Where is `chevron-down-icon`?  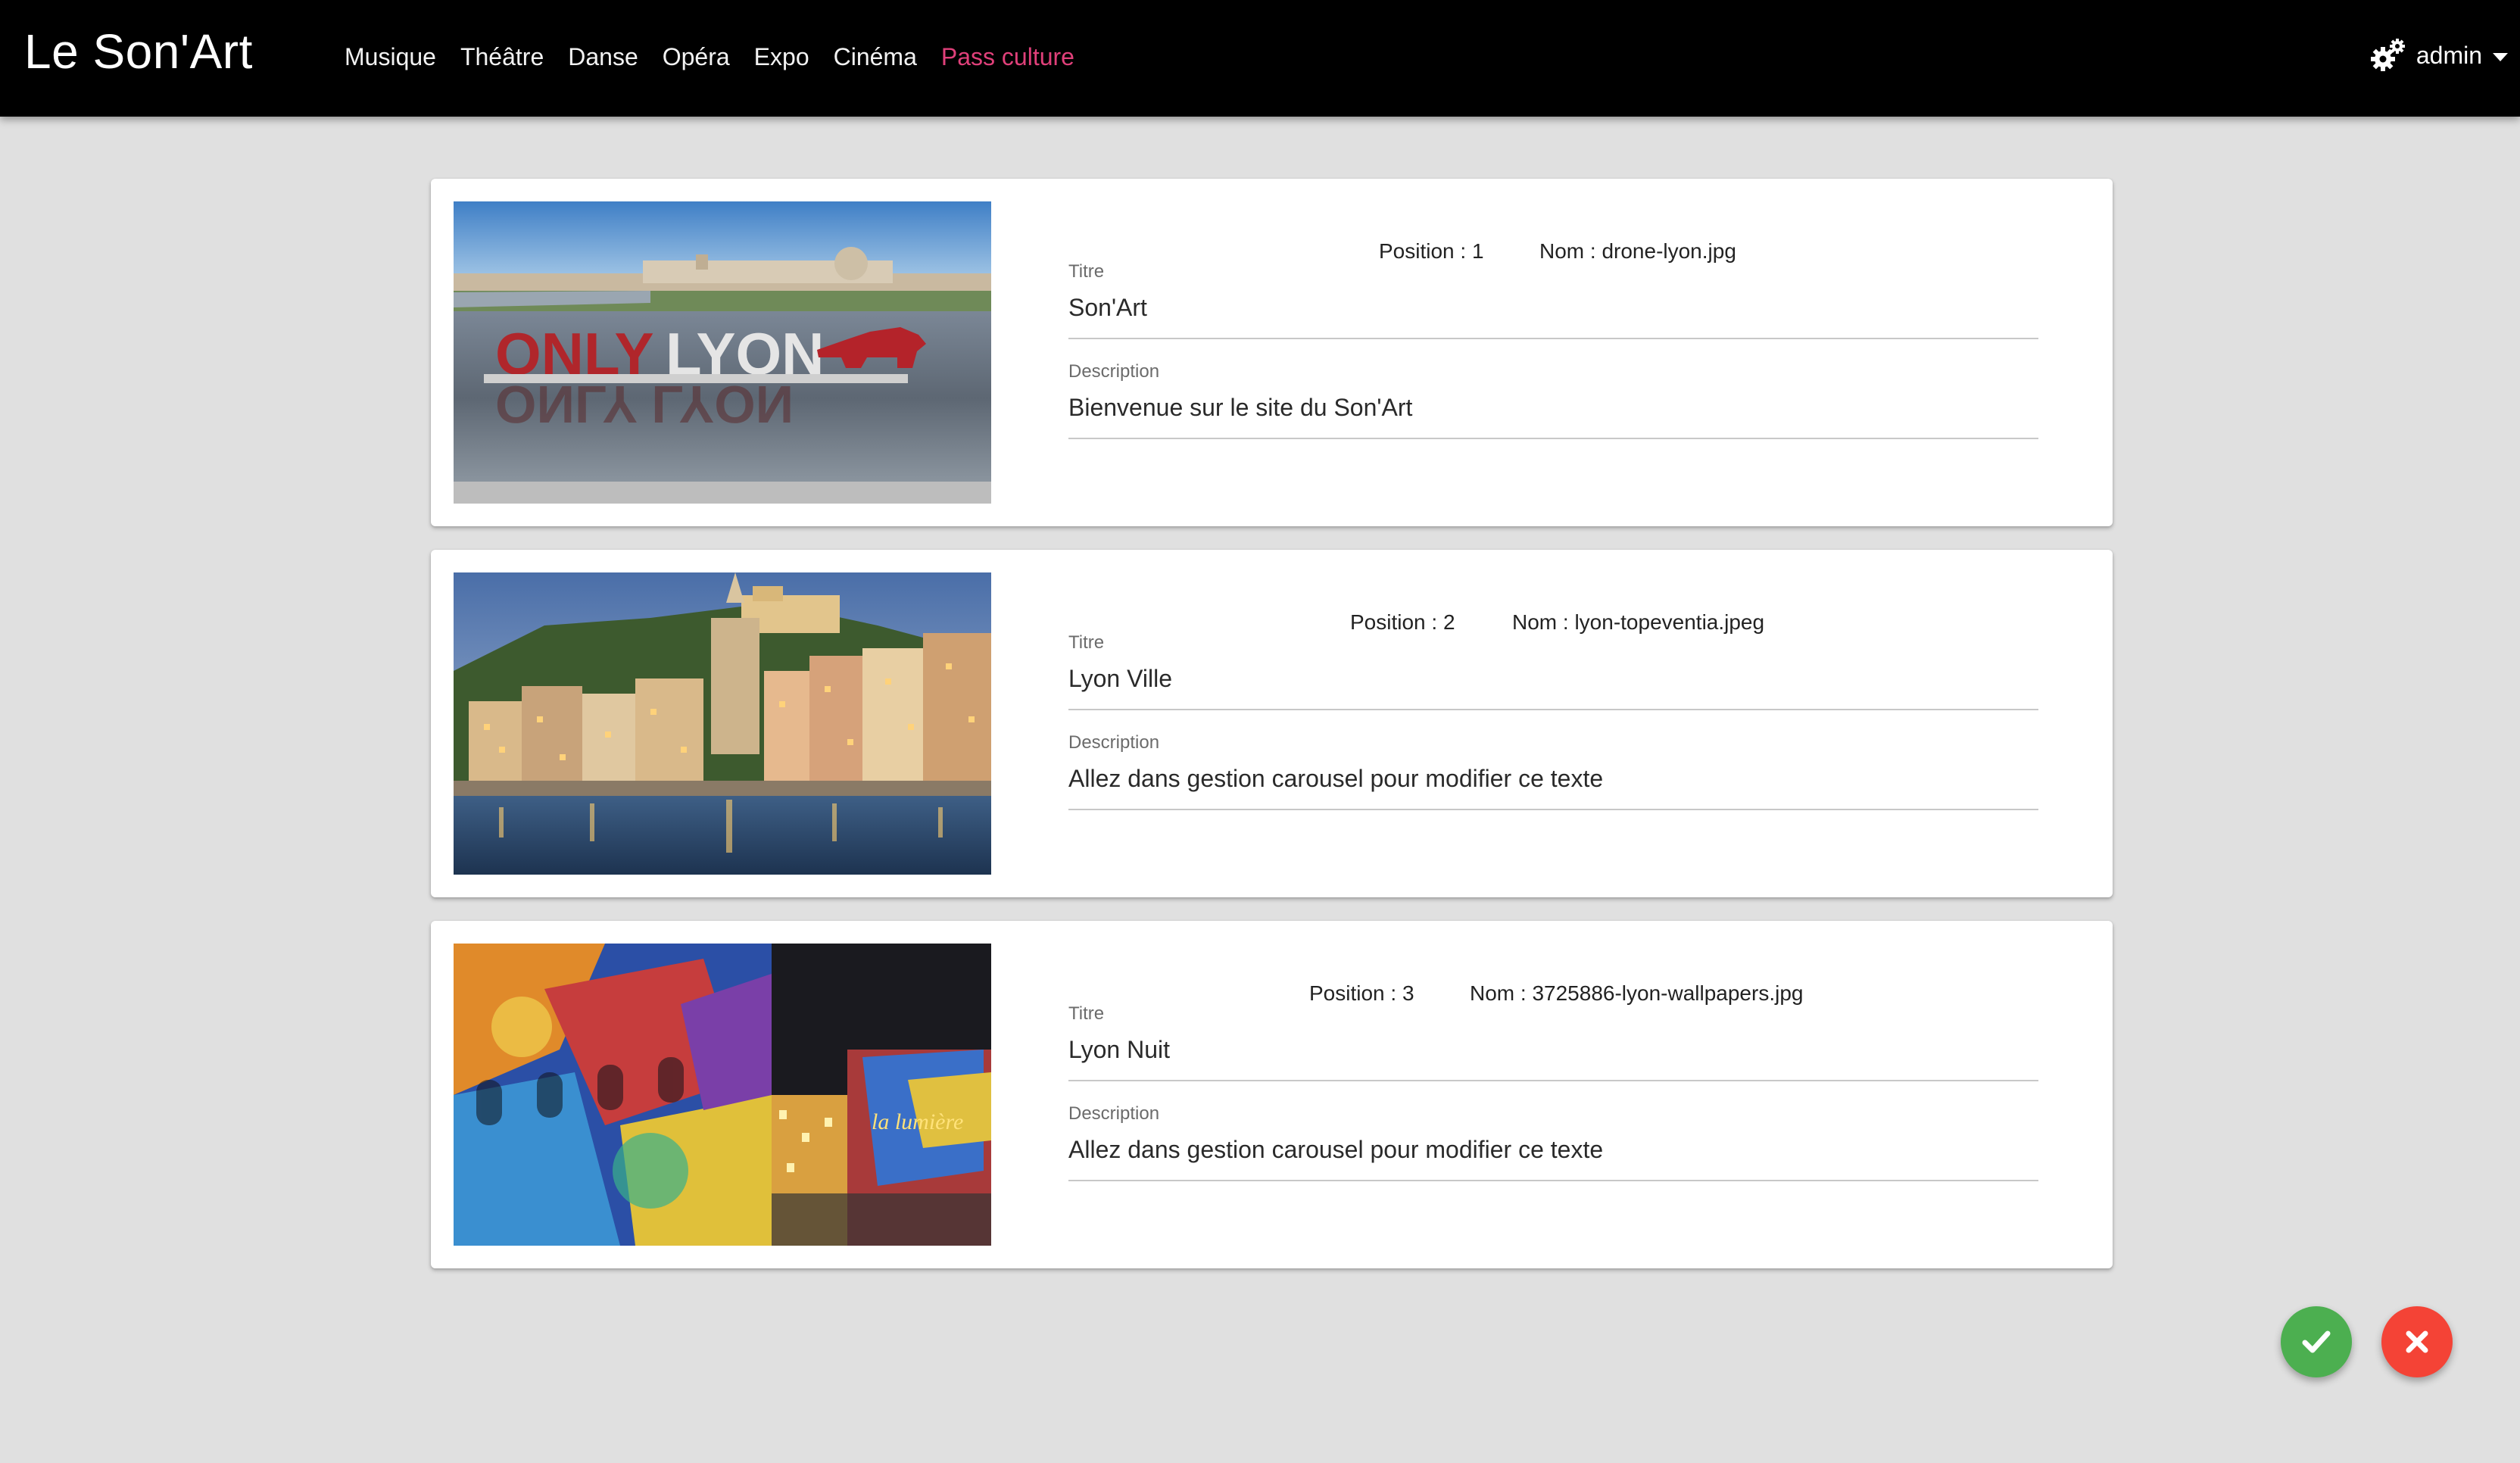 chevron-down-icon is located at coordinates (2500, 57).